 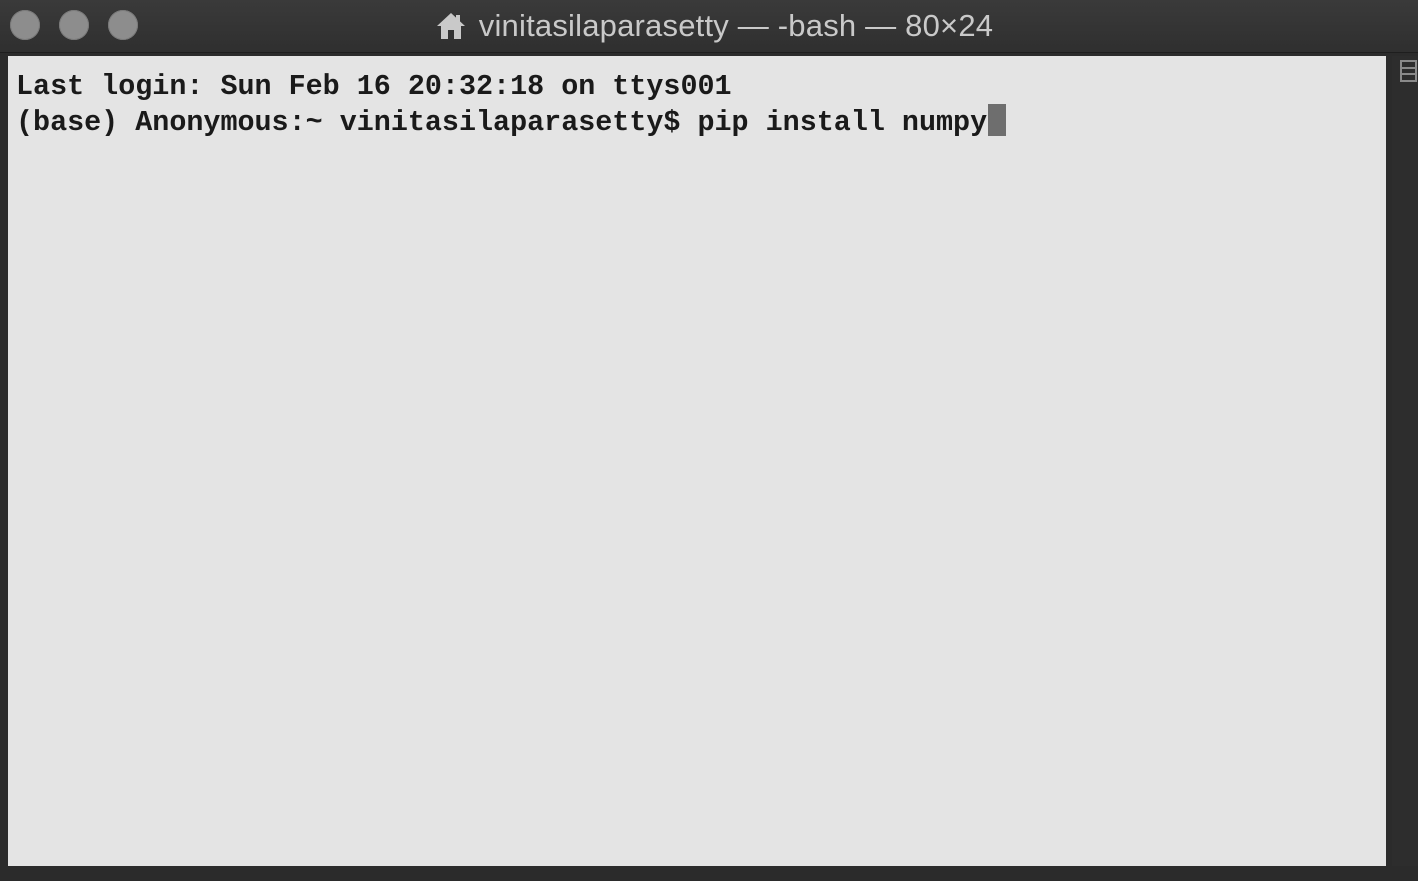 What do you see at coordinates (1408, 71) in the screenshot?
I see `split-pane-icon` at bounding box center [1408, 71].